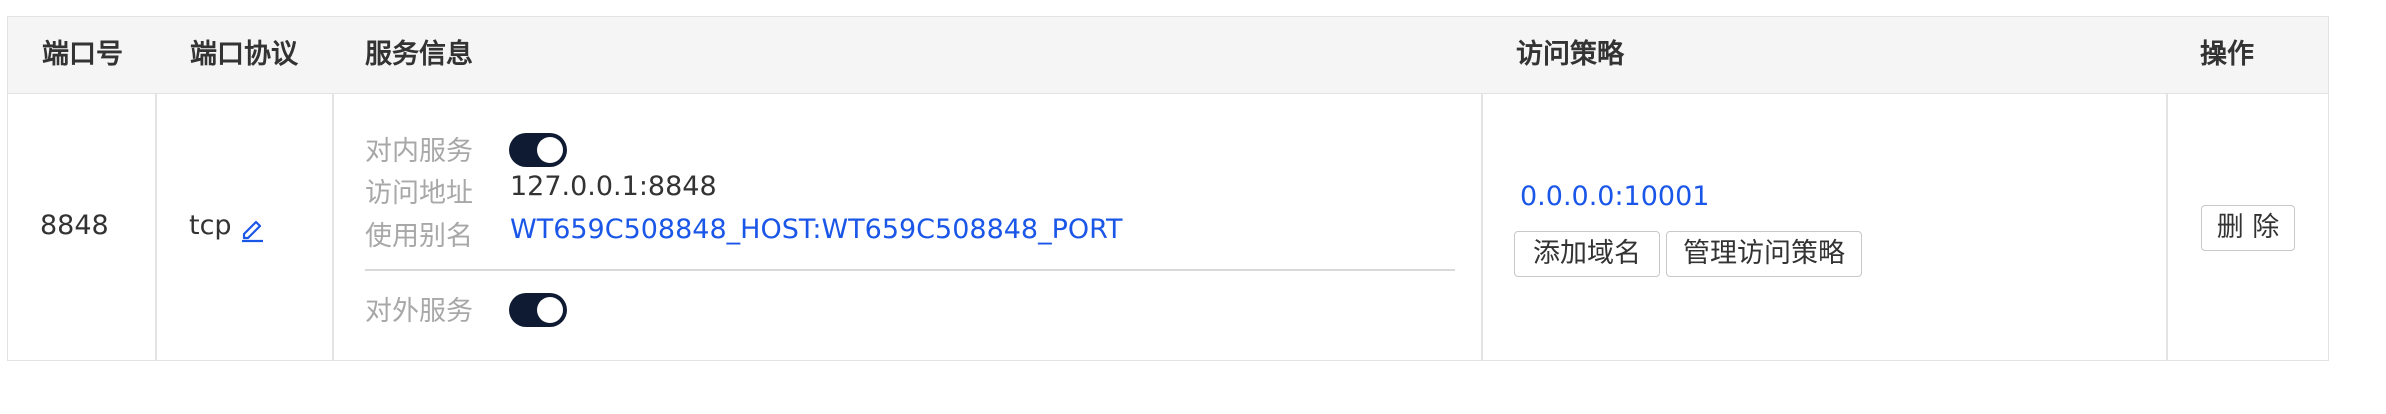 The height and width of the screenshot is (414, 2386). What do you see at coordinates (910, 270) in the screenshot?
I see `divider` at bounding box center [910, 270].